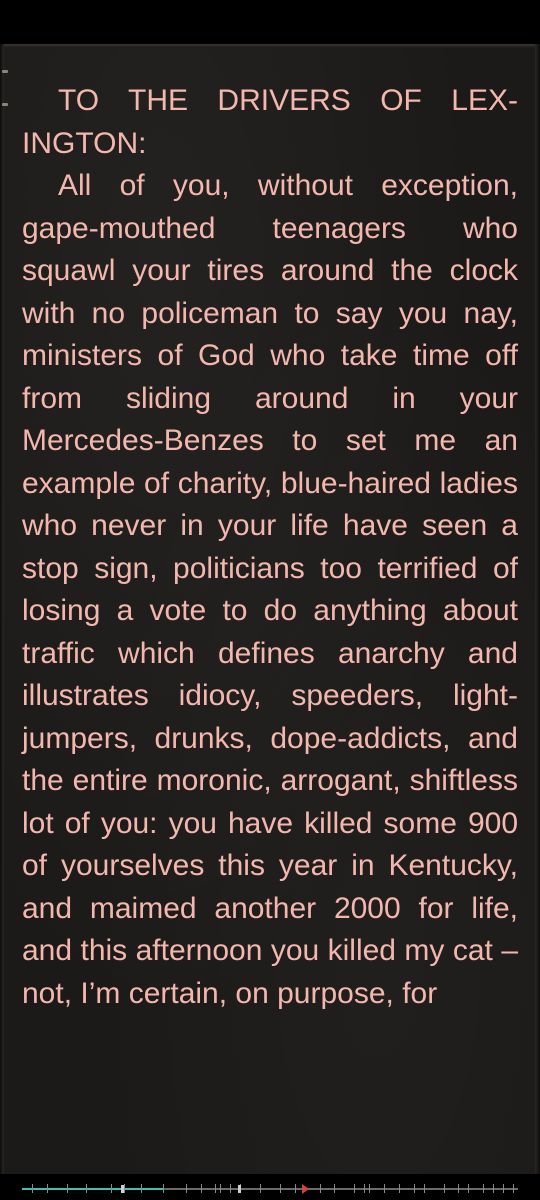 This screenshot has height=1200, width=540. I want to click on page-edge-right, so click(537, 609).